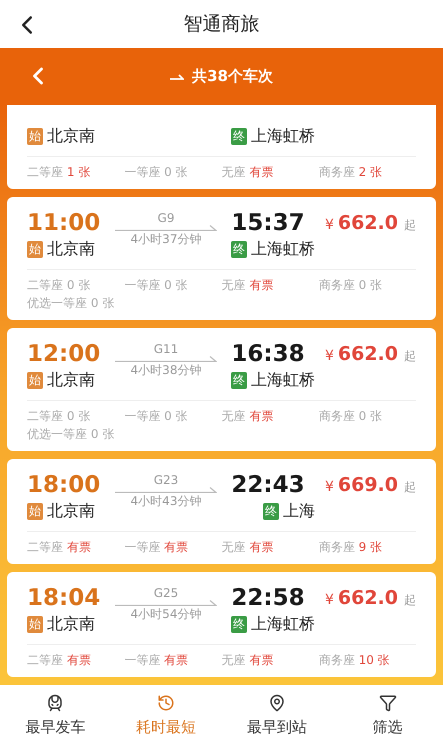  I want to click on departure-time: 11:00, so click(64, 223).